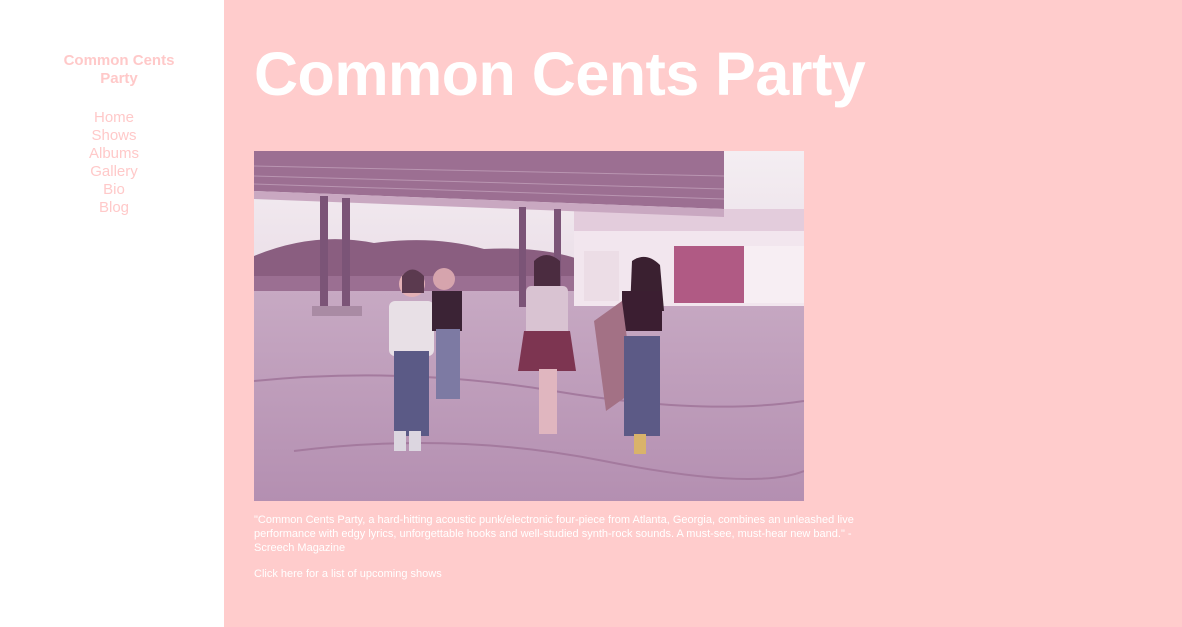  Describe the element at coordinates (114, 154) in the screenshot. I see `nav-item-albums: Albums` at that location.